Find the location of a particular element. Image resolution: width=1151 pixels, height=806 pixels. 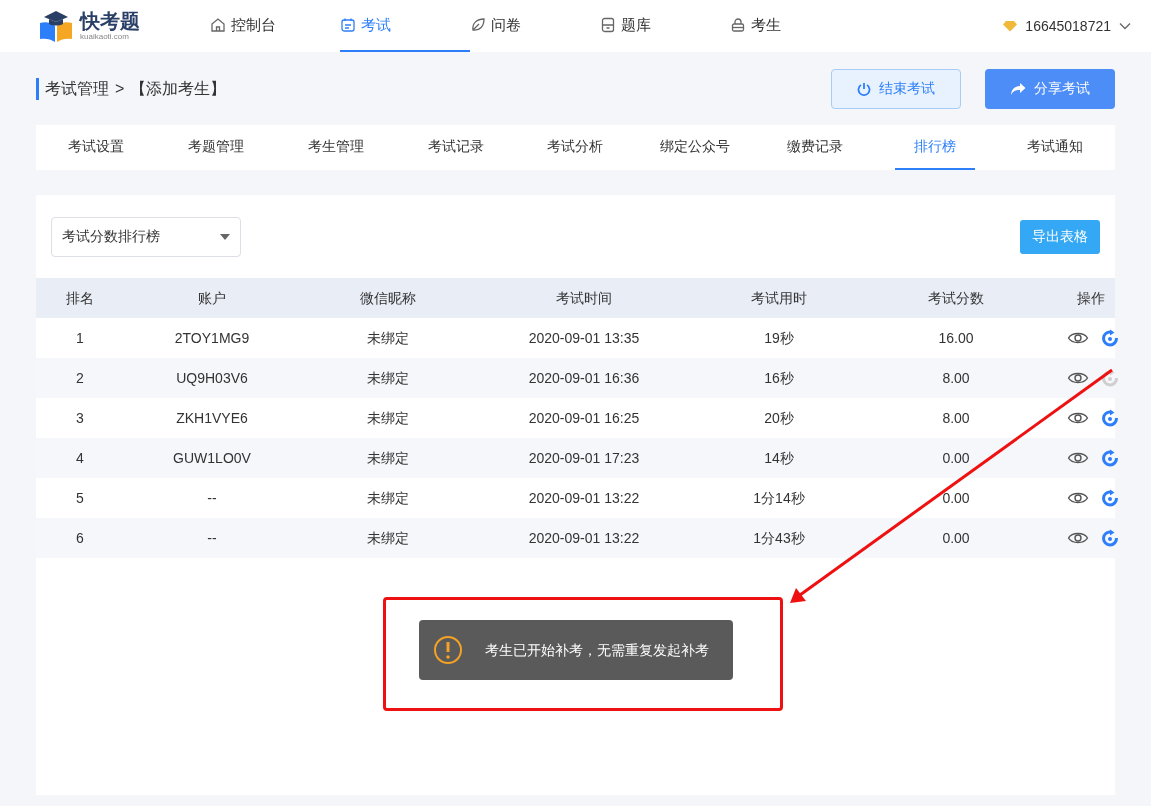

table-cell-text: 20秒 is located at coordinates (779, 418).